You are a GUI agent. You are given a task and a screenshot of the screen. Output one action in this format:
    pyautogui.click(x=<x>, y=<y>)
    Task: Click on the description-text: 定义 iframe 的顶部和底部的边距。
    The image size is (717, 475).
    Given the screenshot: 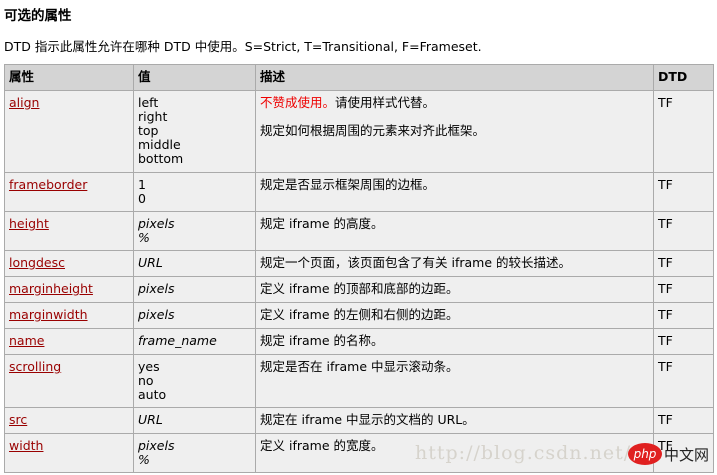 What is the action you would take?
    pyautogui.click(x=359, y=288)
    